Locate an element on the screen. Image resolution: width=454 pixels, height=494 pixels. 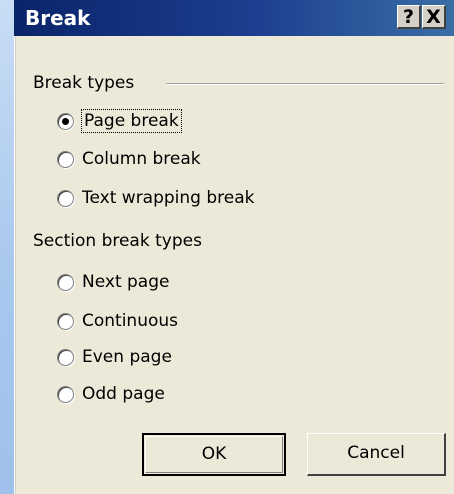
radio-page-break: Page break is located at coordinates (119, 121).